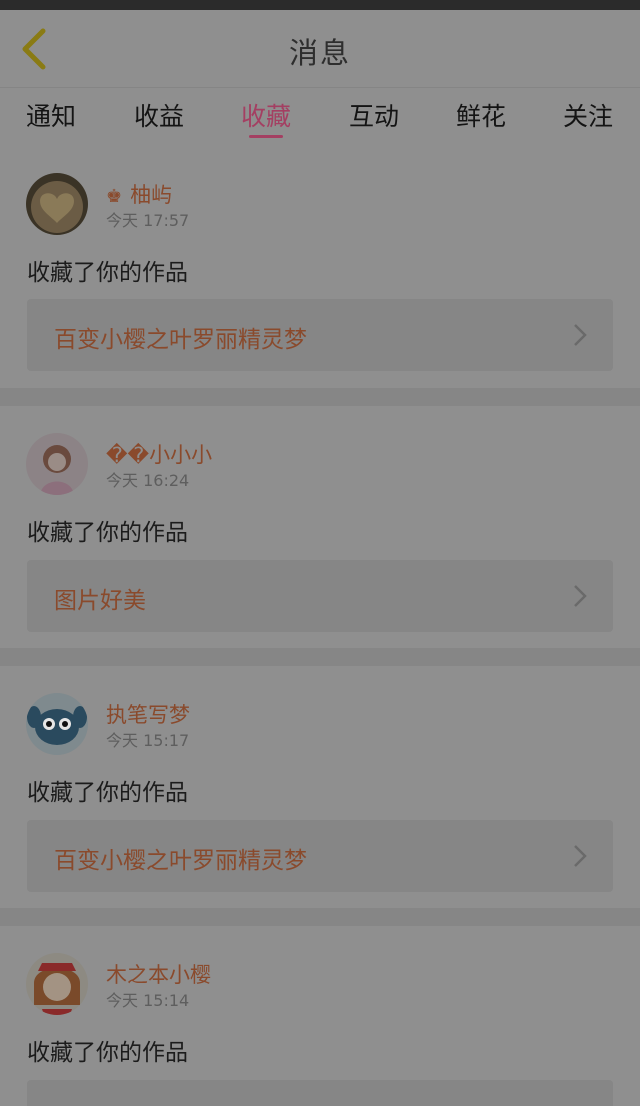 The height and width of the screenshot is (1106, 640). I want to click on tab-favorites: 收藏, so click(266, 115).